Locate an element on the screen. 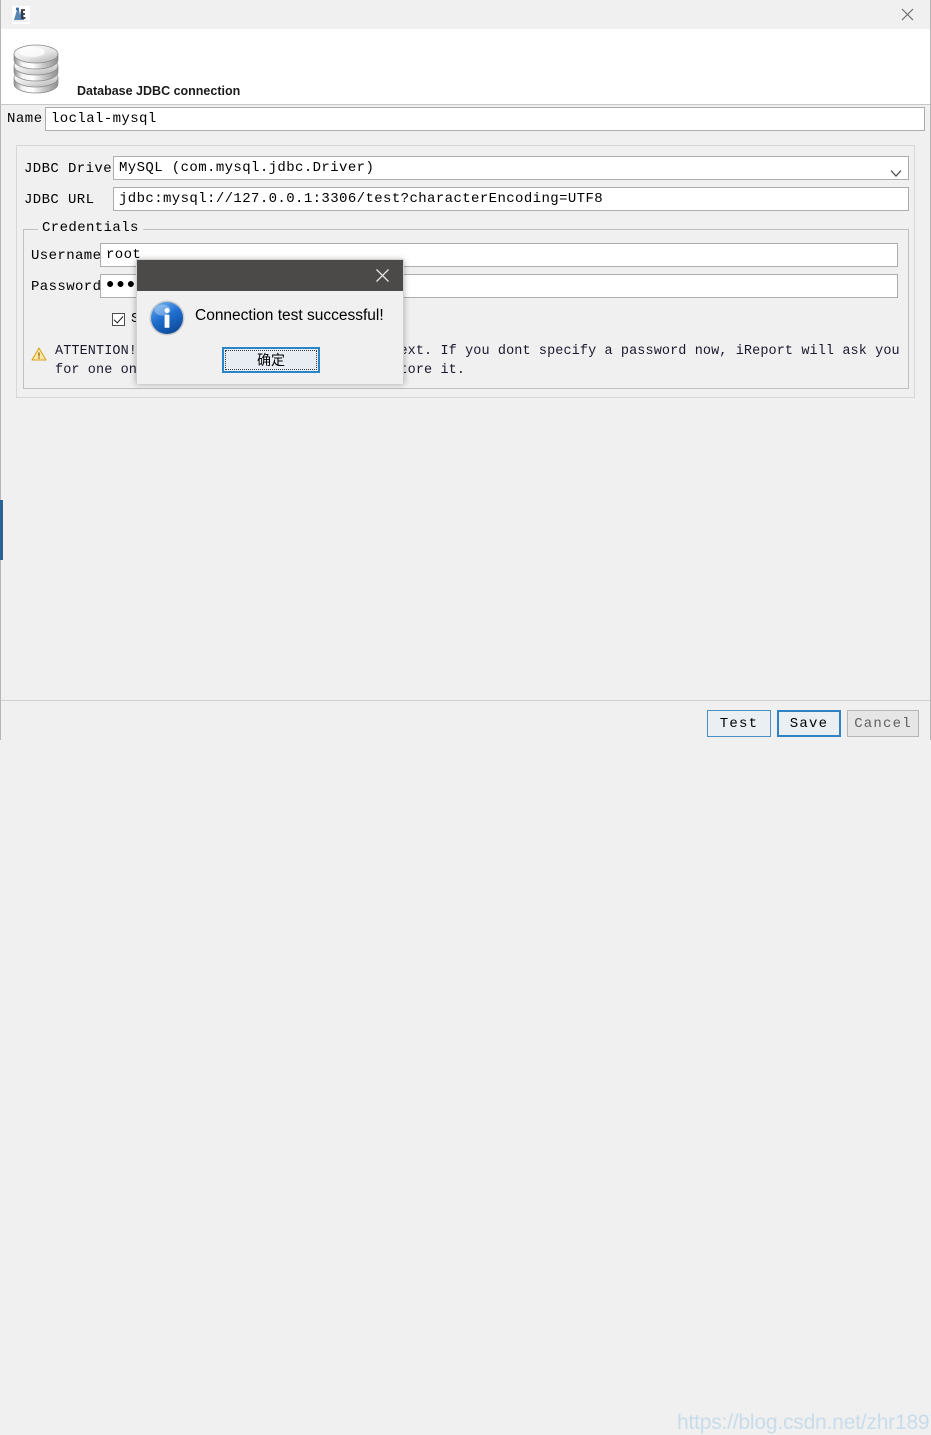 The width and height of the screenshot is (931, 1435). dialog-close-button is located at coordinates (382, 275).